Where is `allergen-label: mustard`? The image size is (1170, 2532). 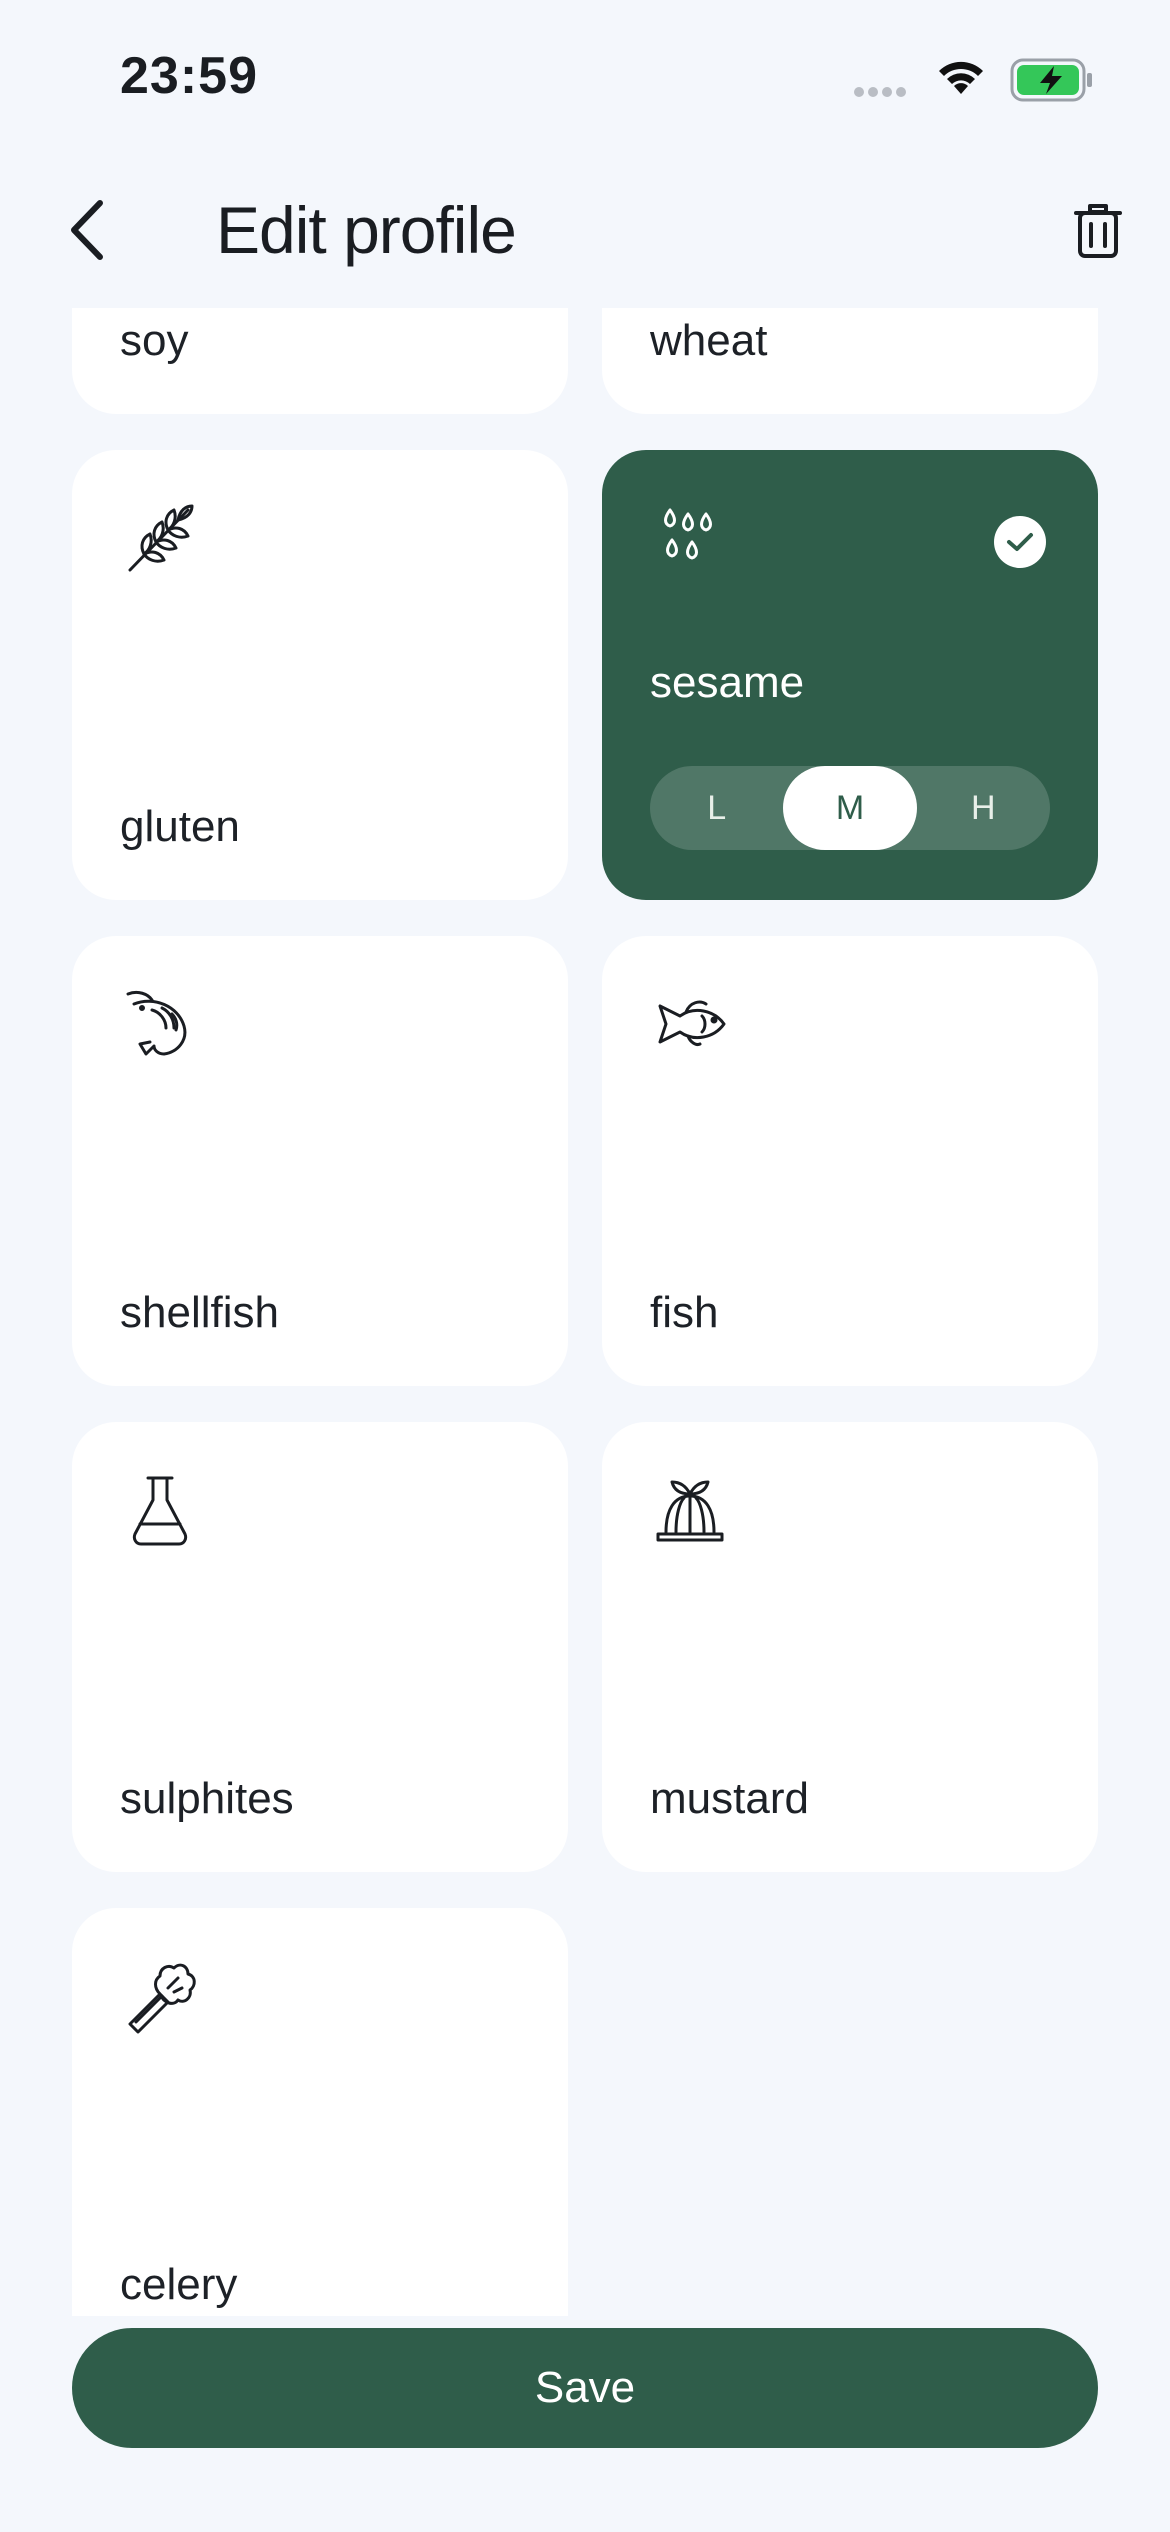
allergen-label: mustard is located at coordinates (729, 1798).